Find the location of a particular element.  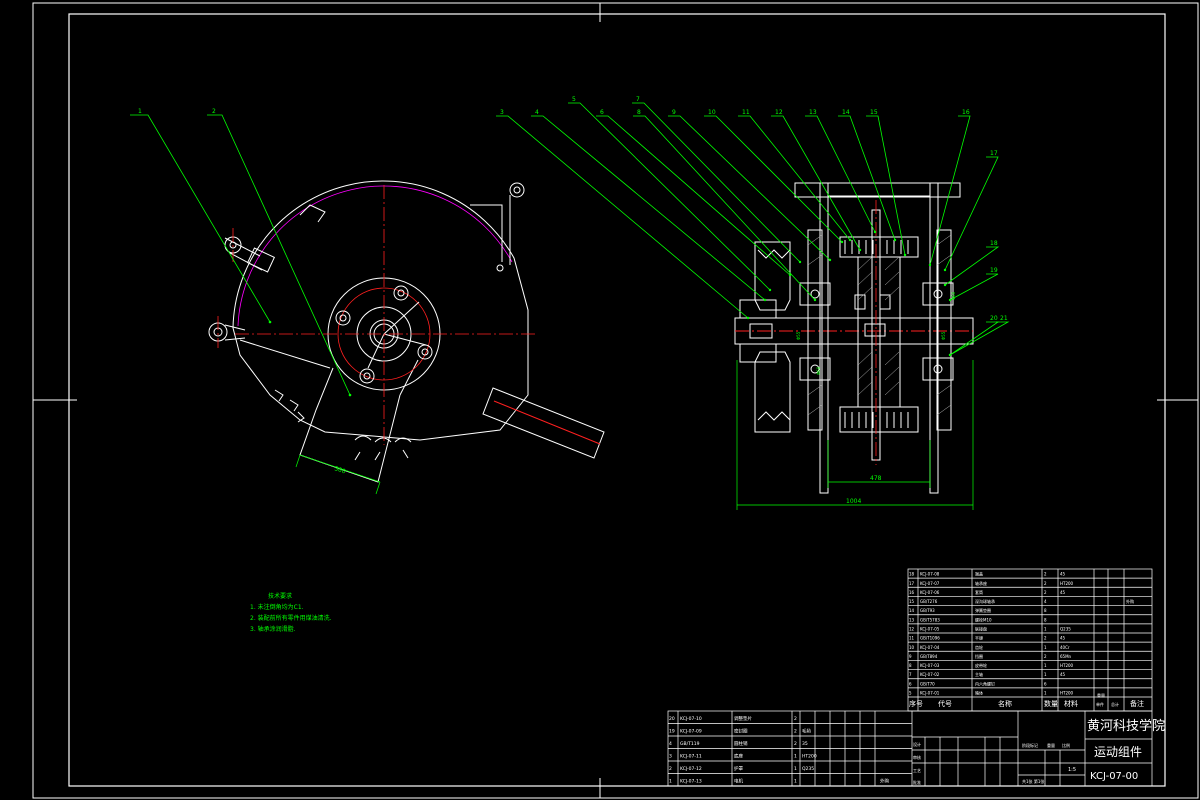

bom-cell: 65Mn is located at coordinates (1066, 656).